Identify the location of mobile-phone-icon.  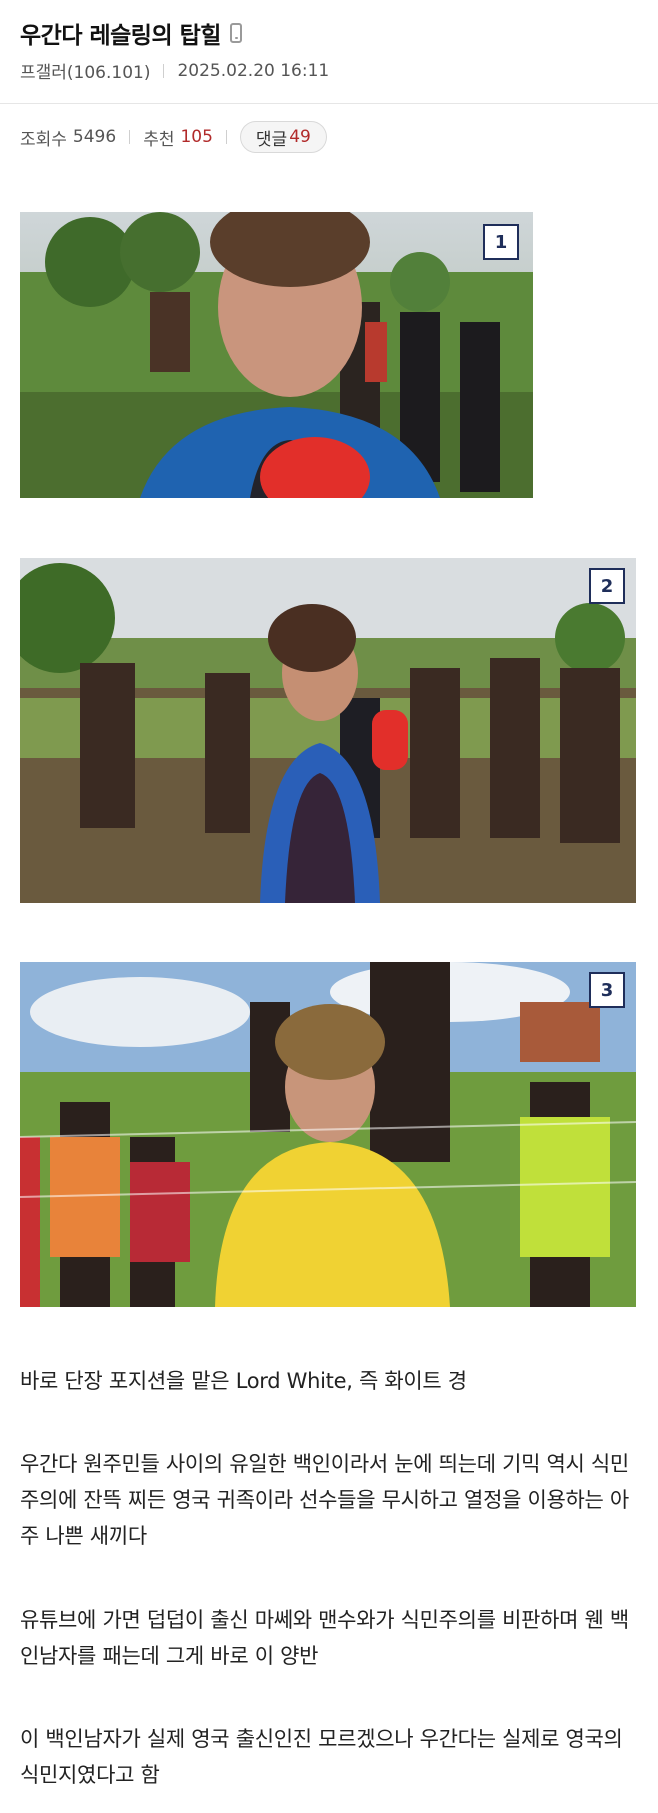
(235, 33).